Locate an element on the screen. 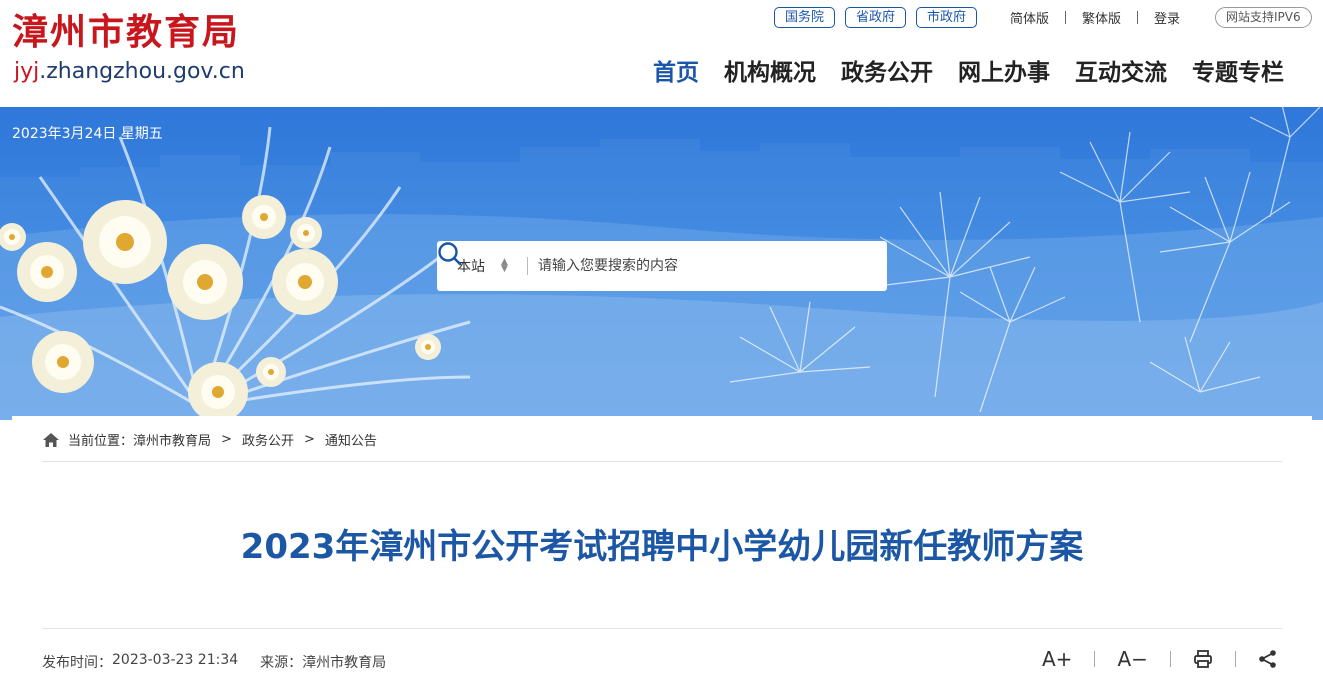 The image size is (1323, 675). nav-interaction: 互动交流 is located at coordinates (1121, 73).